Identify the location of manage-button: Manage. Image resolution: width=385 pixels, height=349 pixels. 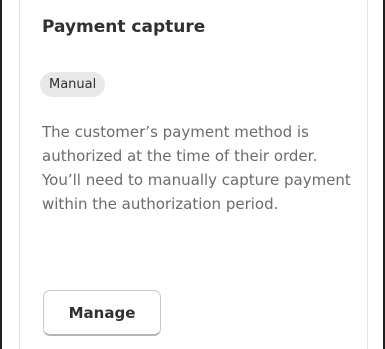
(102, 313).